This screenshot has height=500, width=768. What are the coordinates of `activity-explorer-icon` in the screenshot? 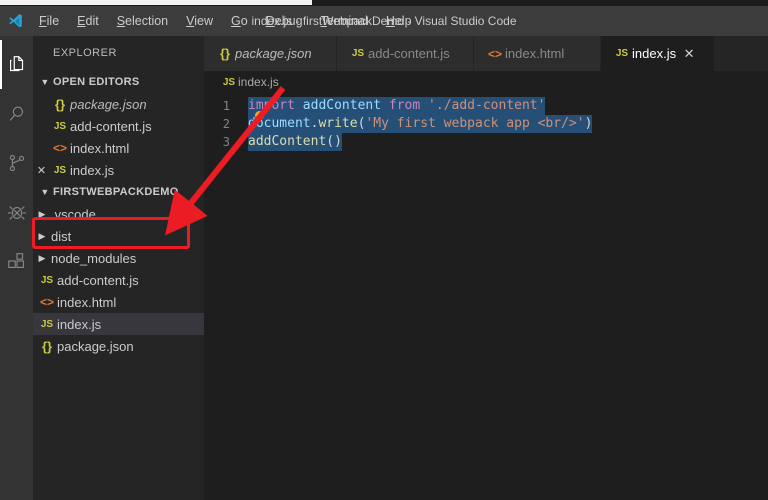 It's located at (16, 64).